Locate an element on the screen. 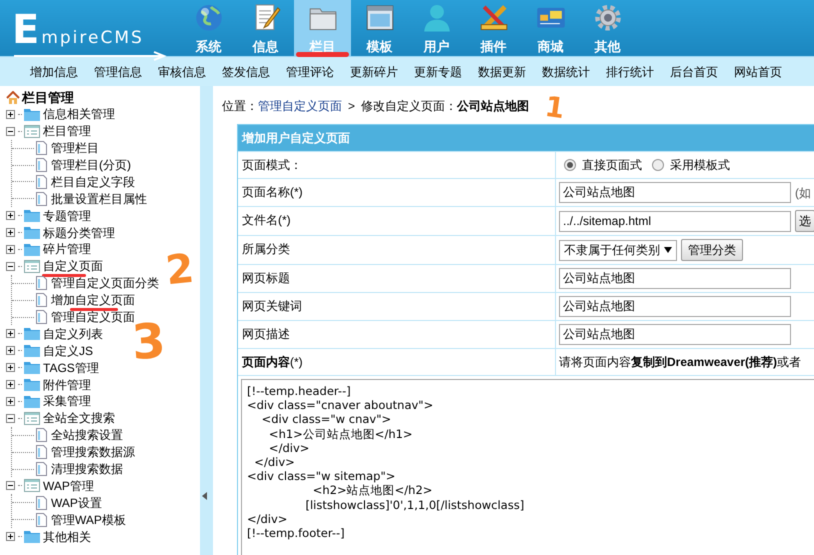 The image size is (814, 555). tree-item: 管理自定义页面 is located at coordinates (93, 317).